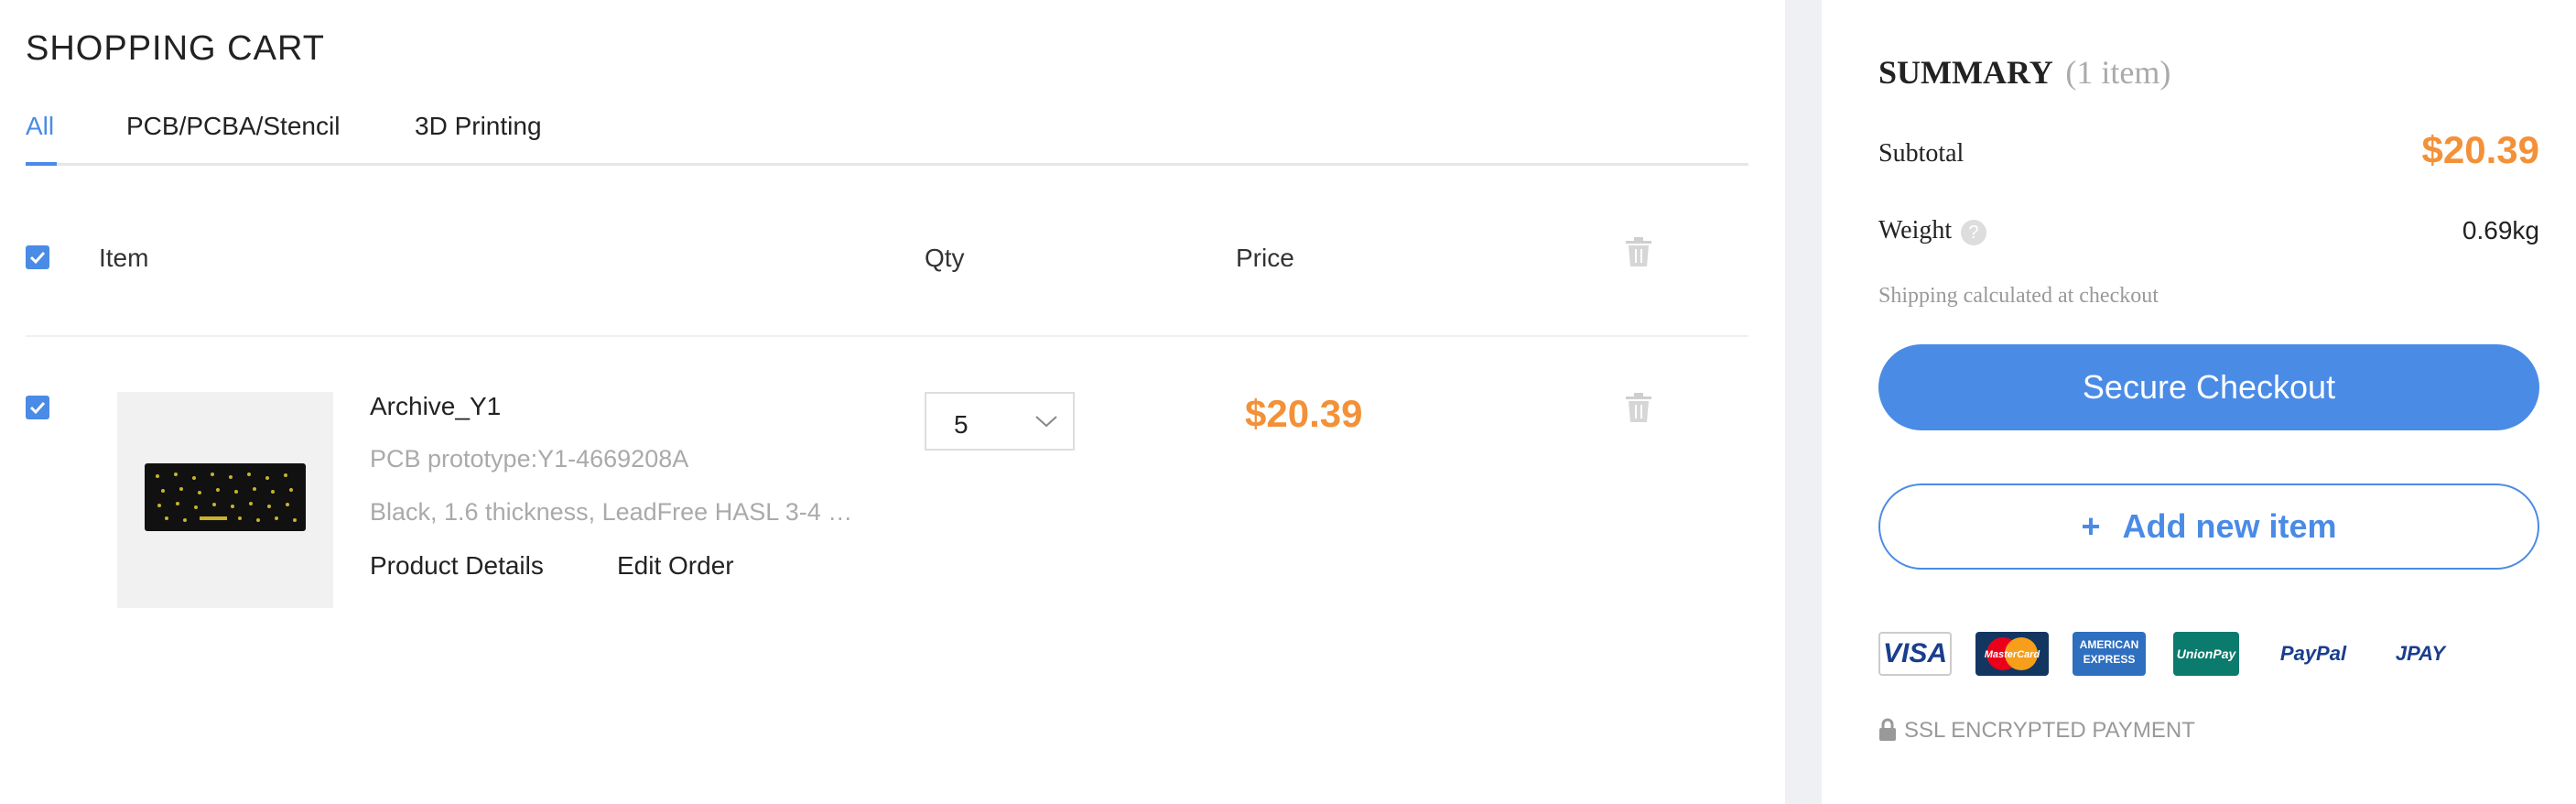 The width and height of the screenshot is (2576, 804). I want to click on column-header-qty: Qty, so click(945, 258).